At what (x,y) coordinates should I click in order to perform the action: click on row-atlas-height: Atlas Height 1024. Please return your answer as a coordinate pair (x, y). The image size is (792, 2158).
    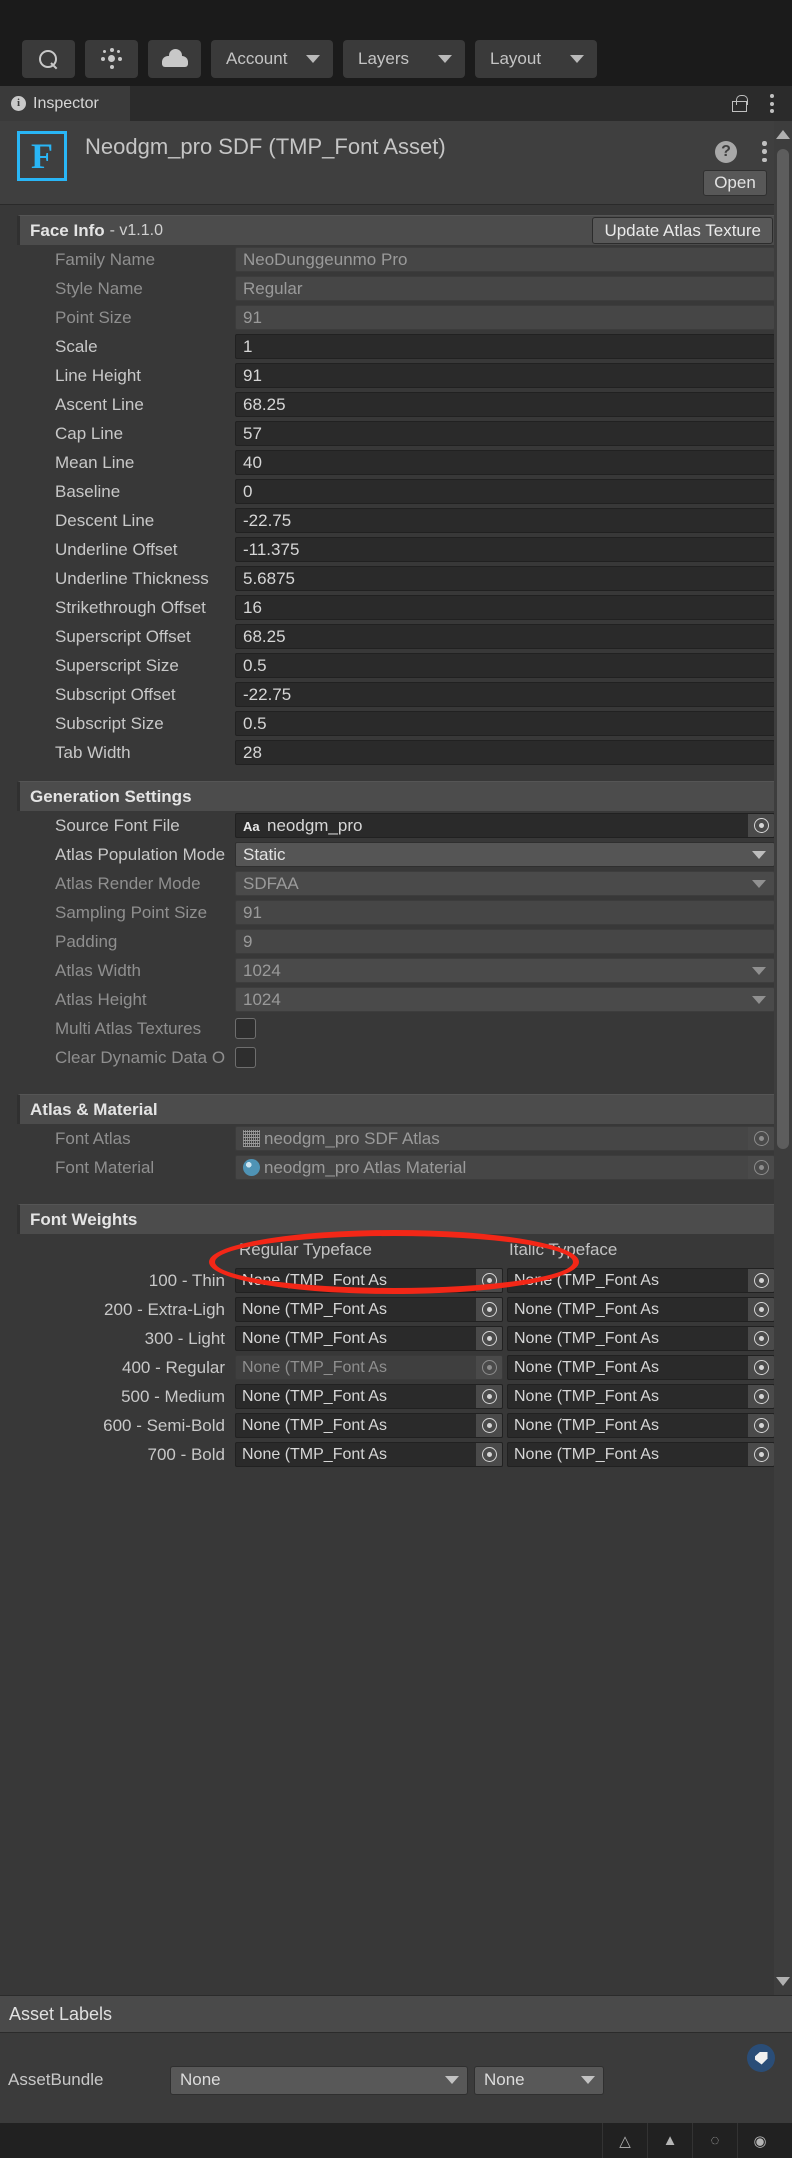
    Looking at the image, I should click on (396, 999).